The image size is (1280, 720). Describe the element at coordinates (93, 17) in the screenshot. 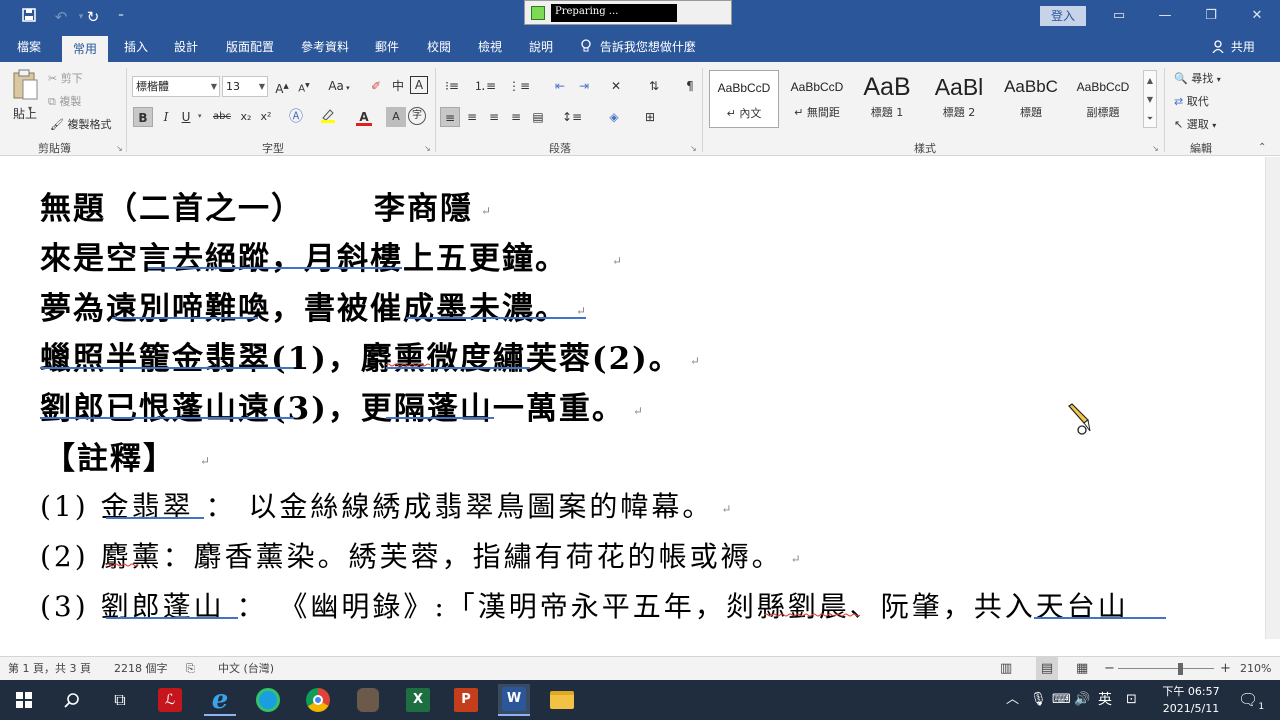

I see `redo-icon: ↻` at that location.